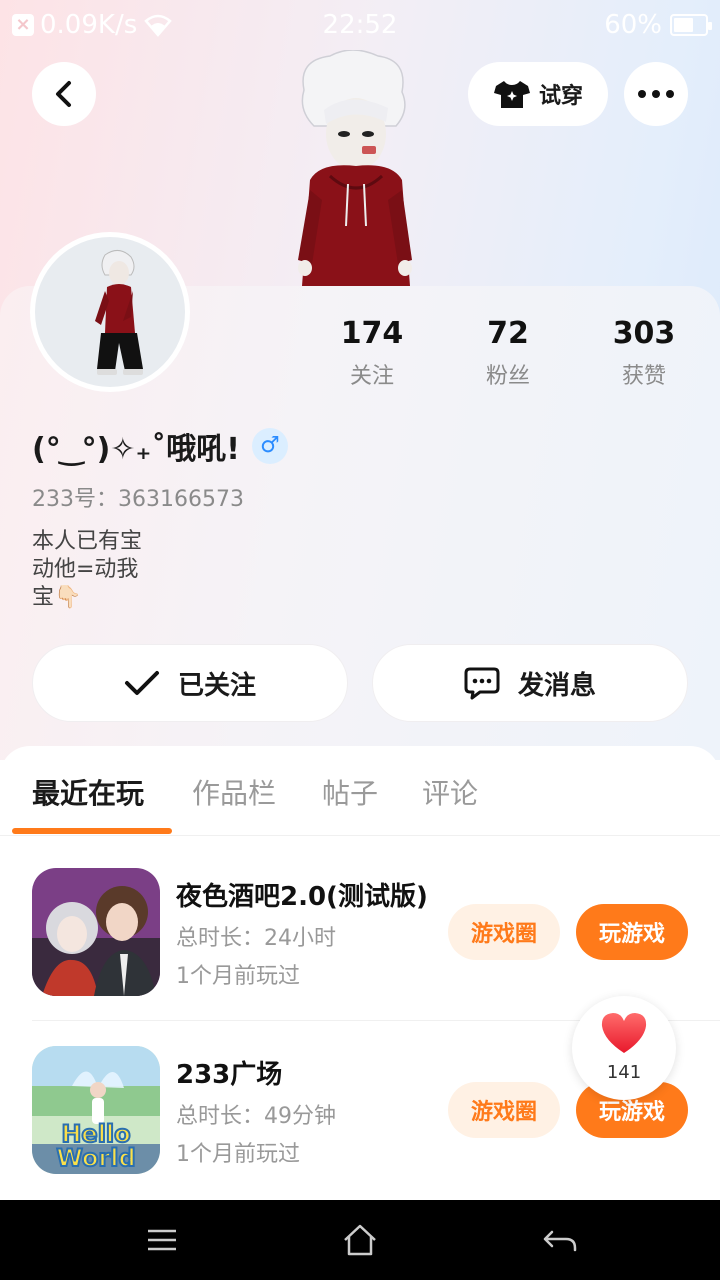 This screenshot has height=1280, width=720. Describe the element at coordinates (450, 792) in the screenshot. I see `tab-comments: 评论` at that location.